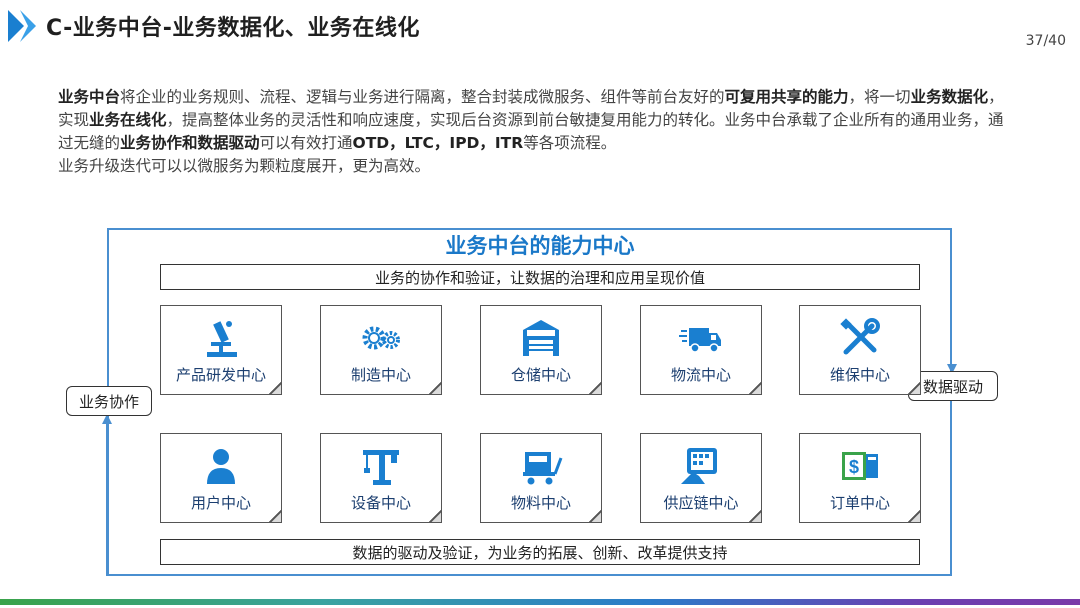  Describe the element at coordinates (221, 466) in the screenshot. I see `user-icon` at that location.